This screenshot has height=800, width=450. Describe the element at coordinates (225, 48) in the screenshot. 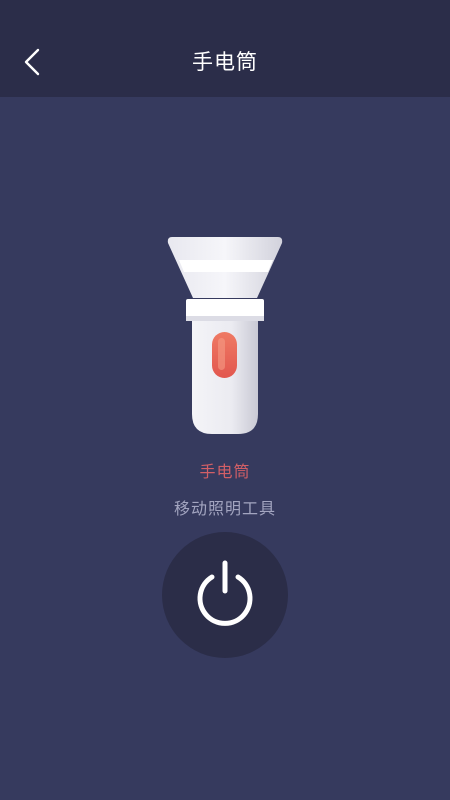

I see `top-bar: 手电筒` at that location.